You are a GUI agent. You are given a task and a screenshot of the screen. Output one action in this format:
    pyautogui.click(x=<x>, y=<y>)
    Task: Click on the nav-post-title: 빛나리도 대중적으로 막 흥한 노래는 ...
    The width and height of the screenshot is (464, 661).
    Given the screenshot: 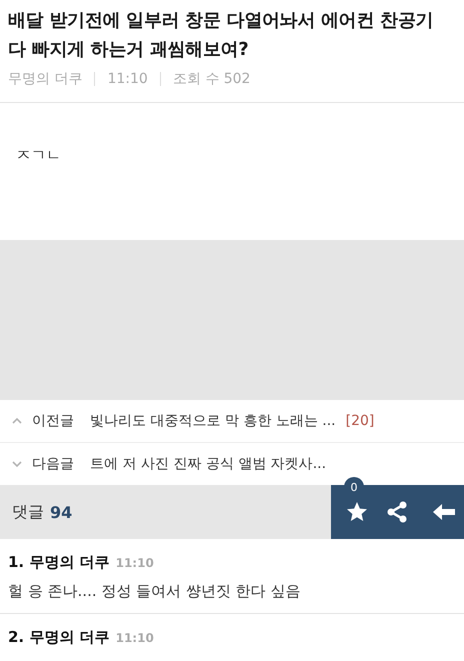 What is the action you would take?
    pyautogui.click(x=213, y=421)
    